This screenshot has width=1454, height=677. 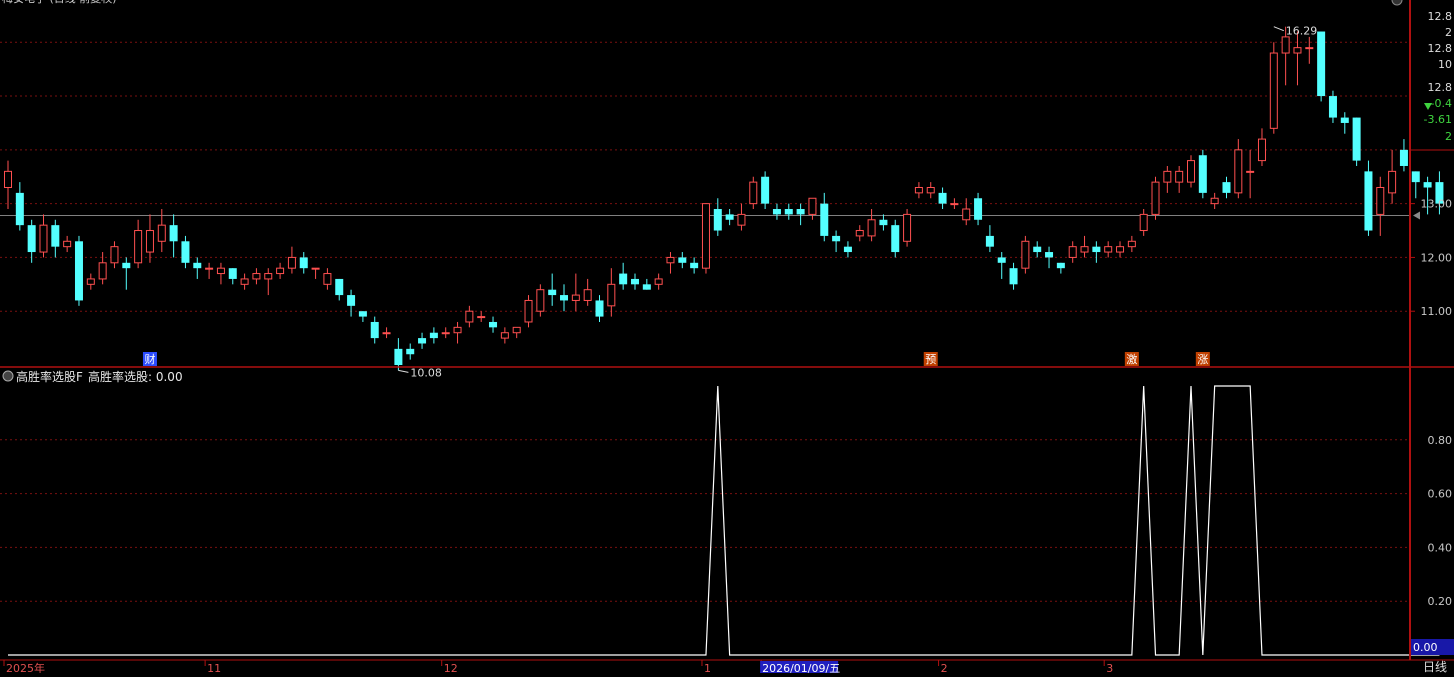 I want to click on event-tag-label: 预, so click(x=930, y=359).